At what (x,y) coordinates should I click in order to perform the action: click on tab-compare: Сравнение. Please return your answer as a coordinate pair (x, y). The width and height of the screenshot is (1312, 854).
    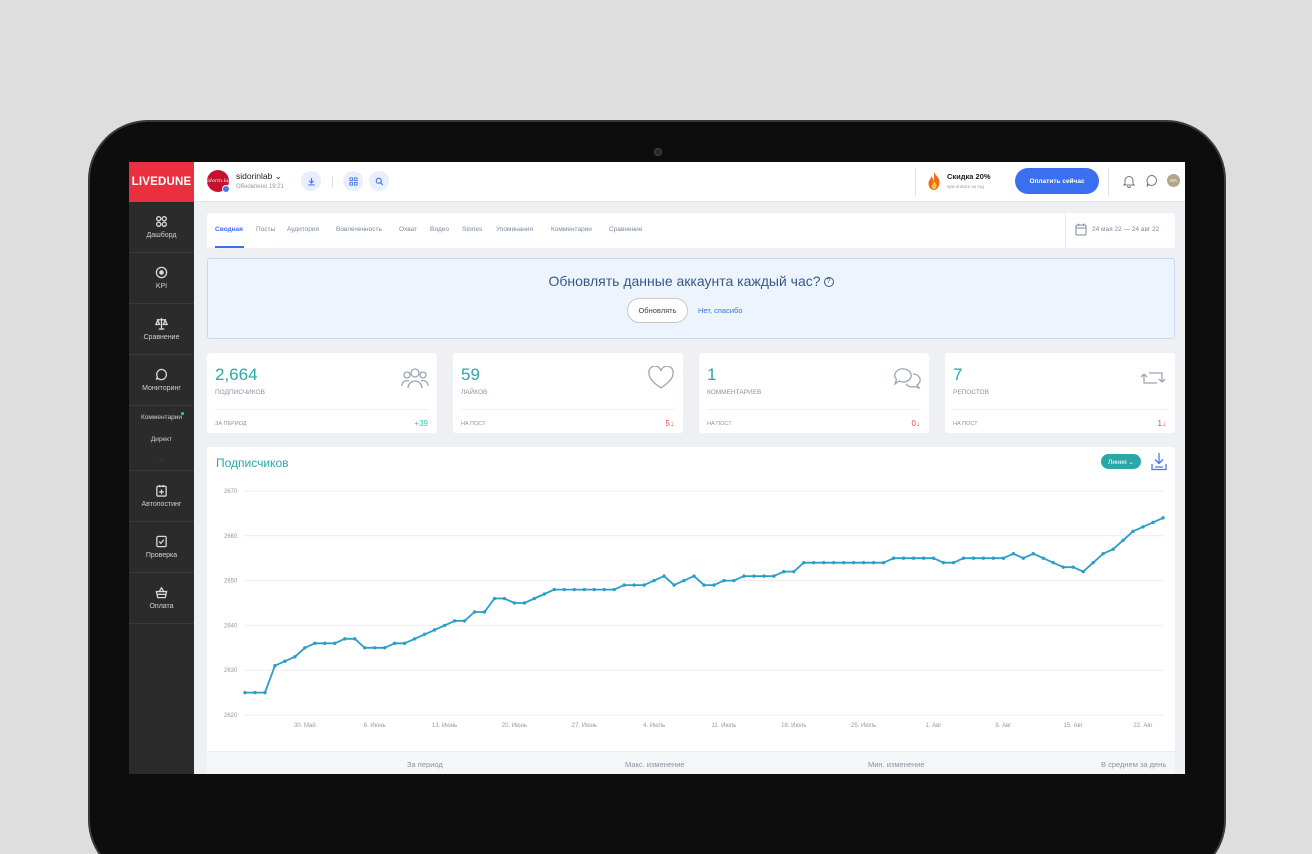
    Looking at the image, I should click on (625, 229).